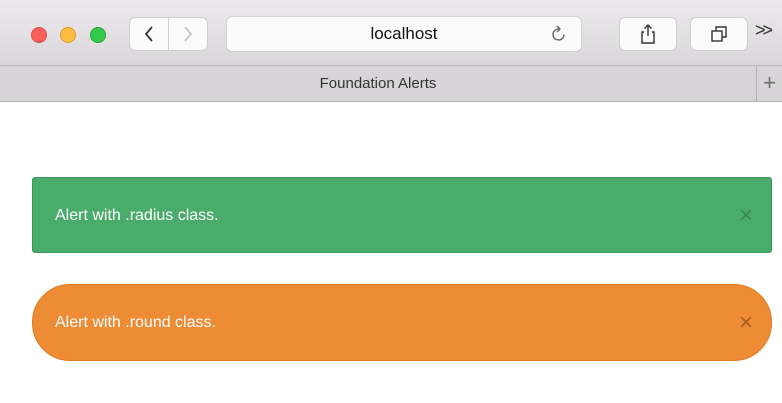  I want to click on toolbar-overflow-button: >>, so click(764, 30).